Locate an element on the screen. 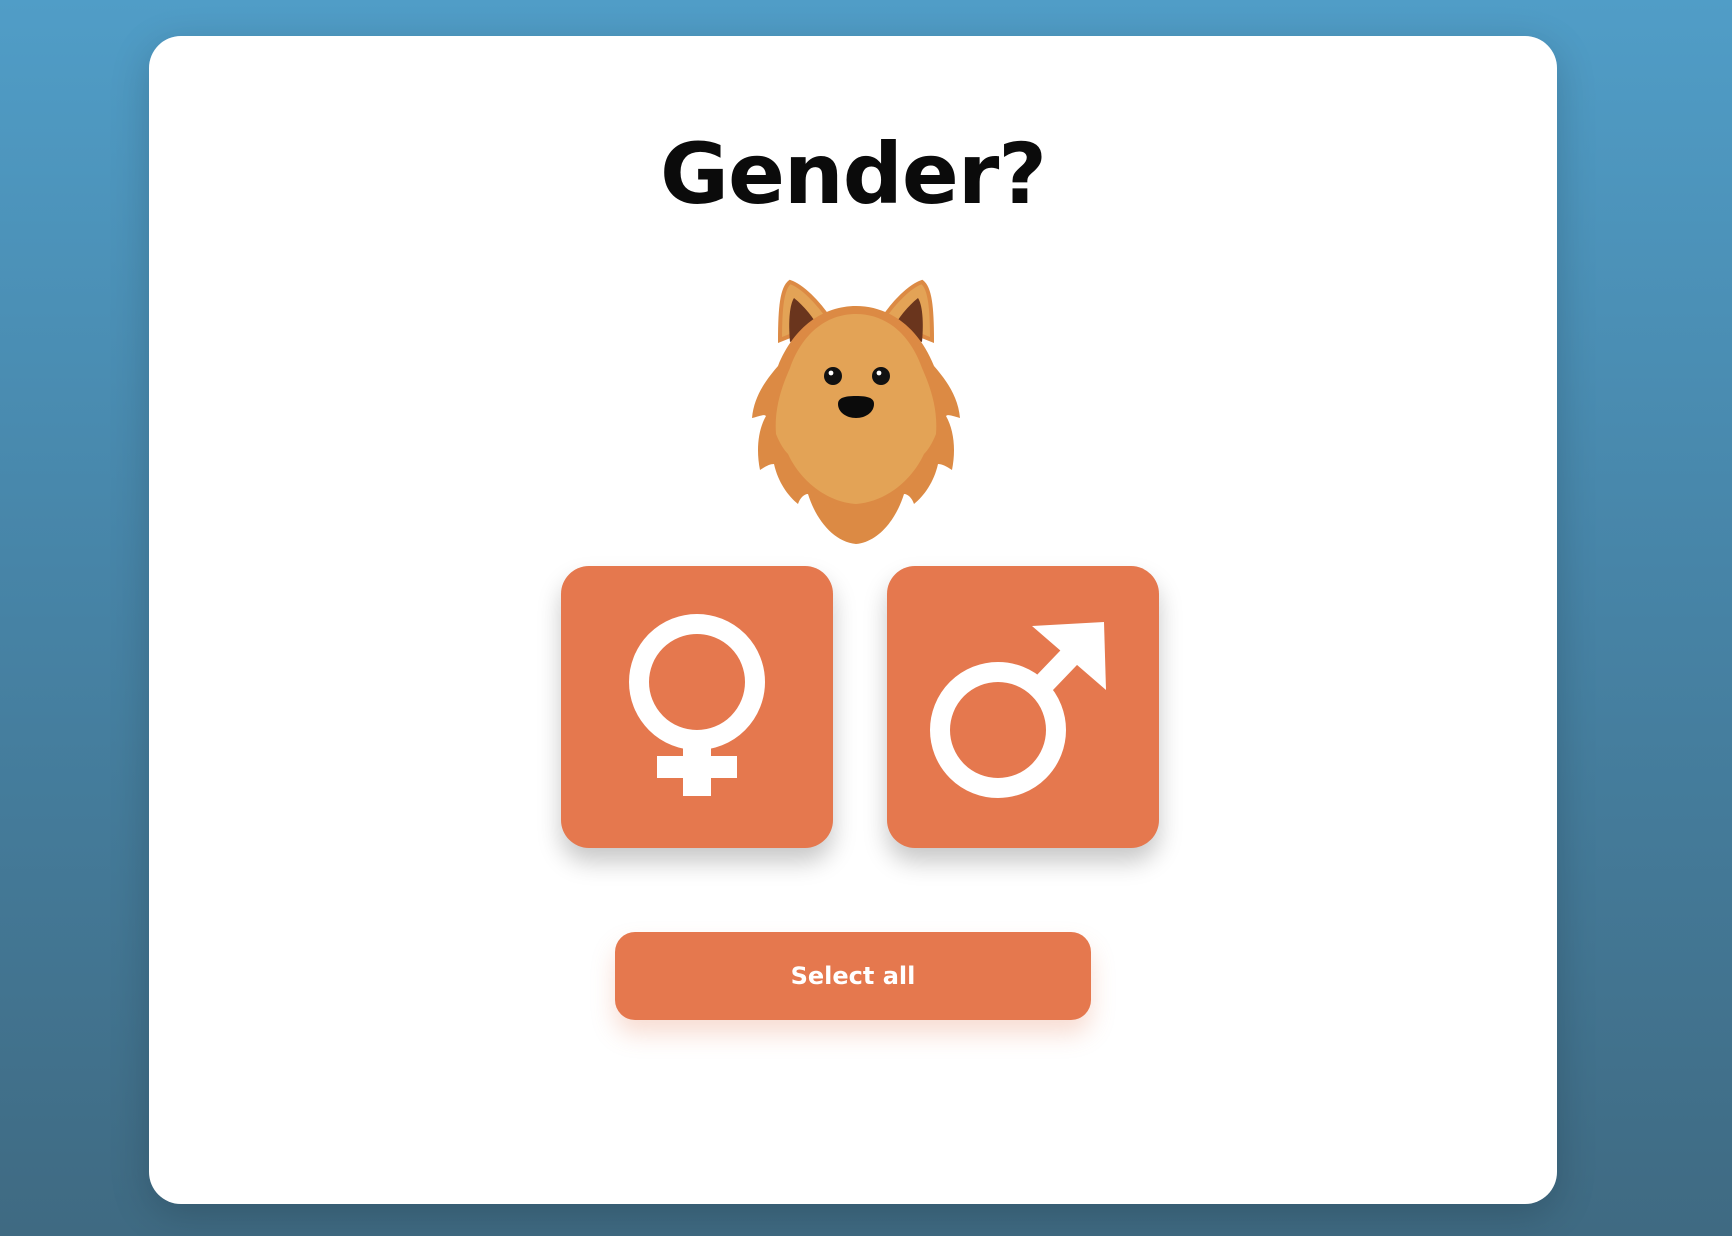  male-option-button is located at coordinates (1023, 707).